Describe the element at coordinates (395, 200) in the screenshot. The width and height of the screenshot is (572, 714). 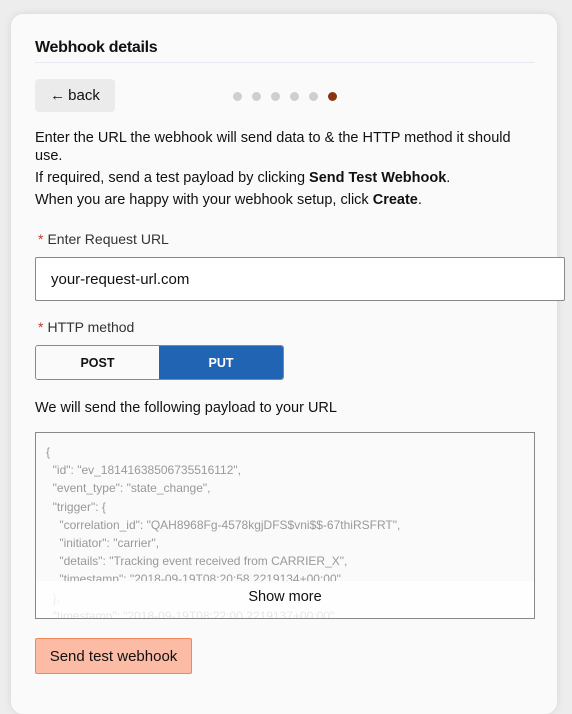
I see `instruction-bold-create: Create` at that location.